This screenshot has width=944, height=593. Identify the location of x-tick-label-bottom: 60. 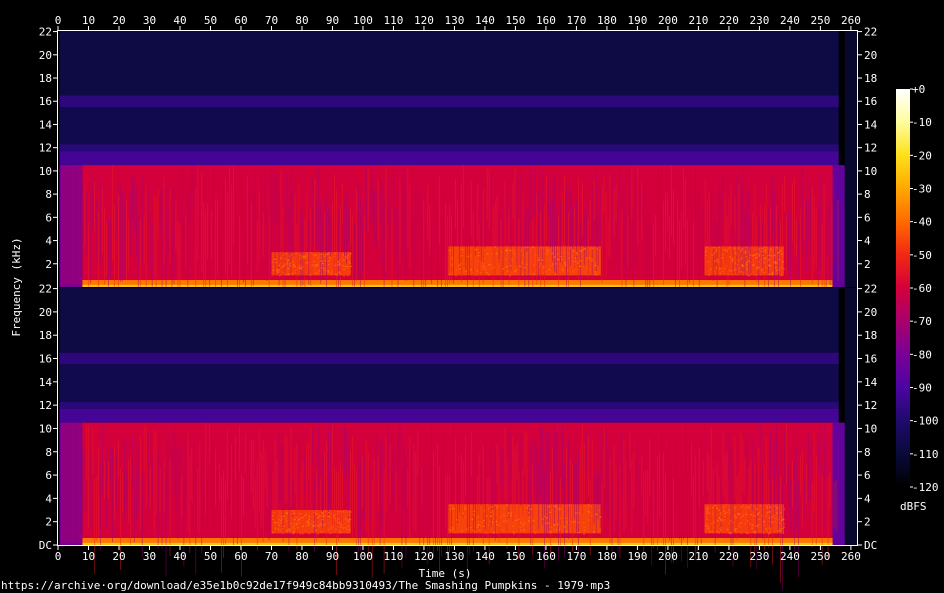
(240, 556).